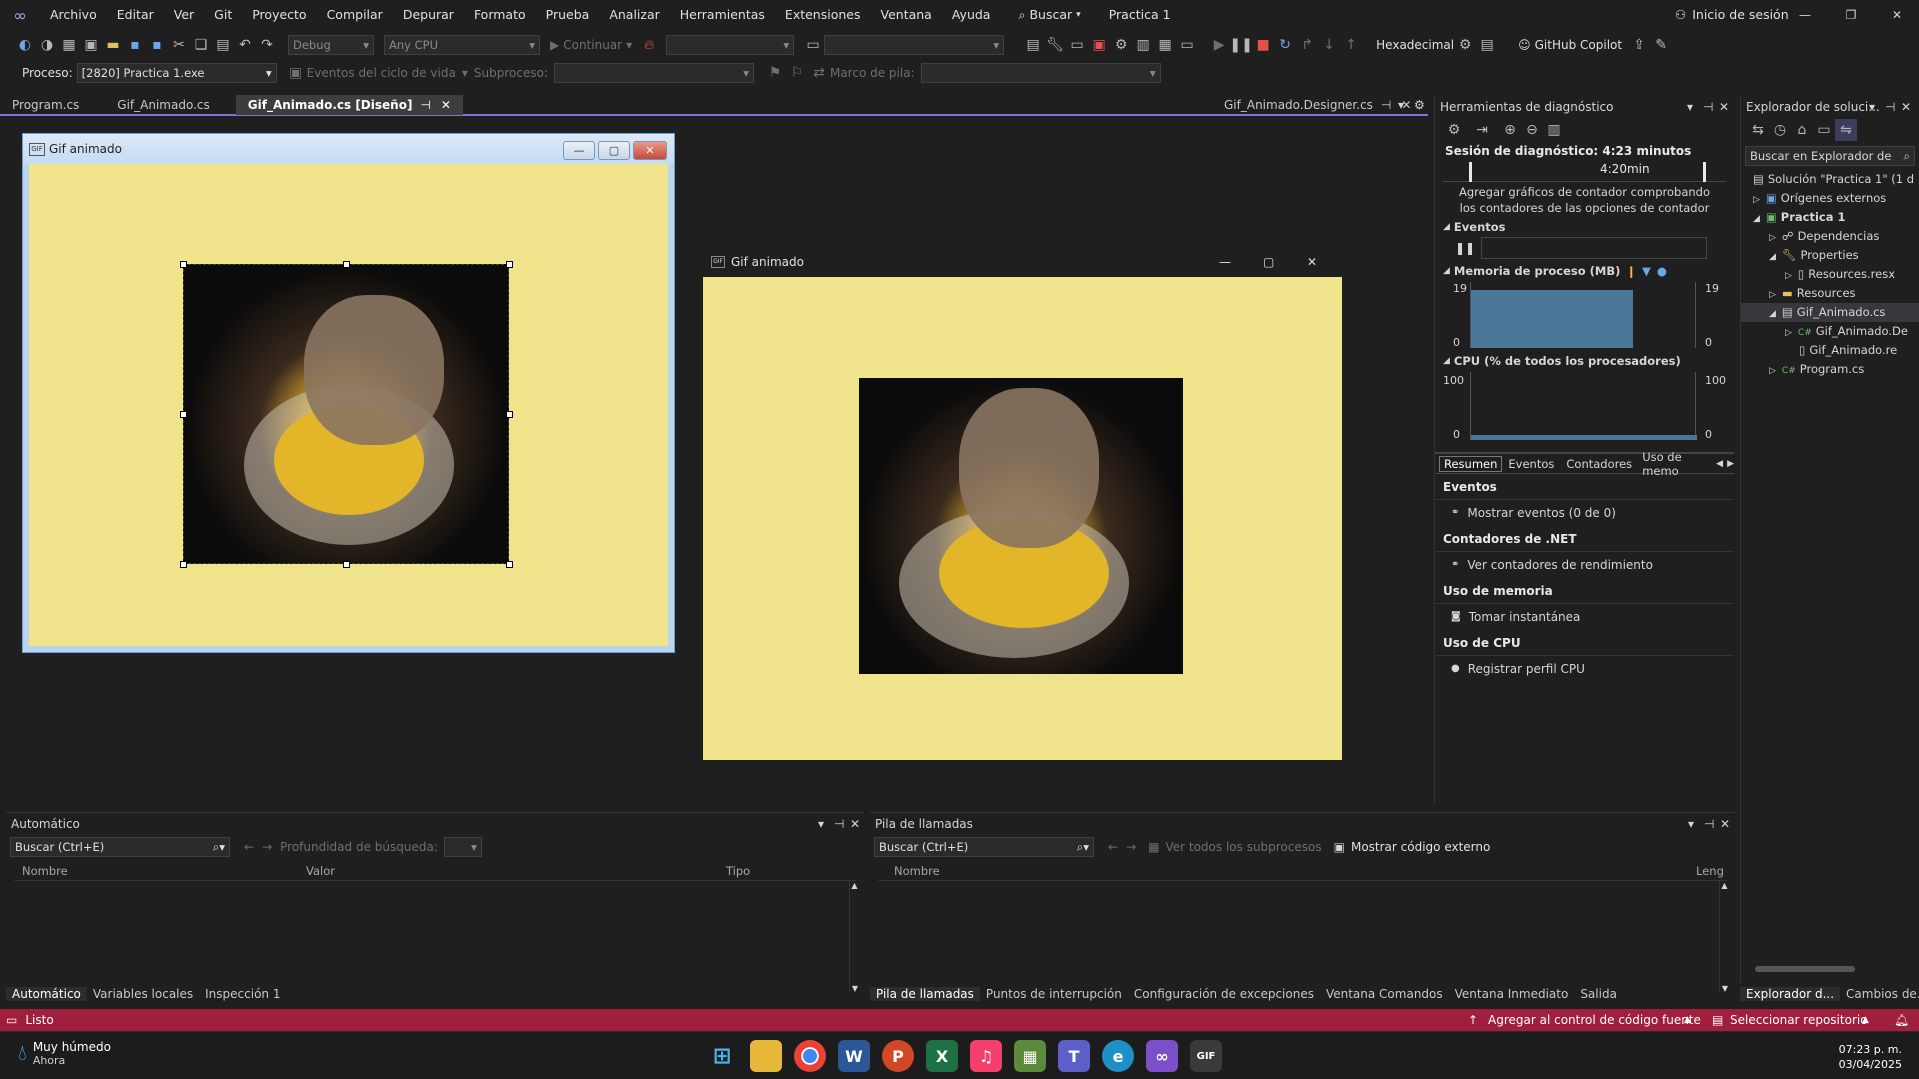 The height and width of the screenshot is (1079, 1919). What do you see at coordinates (157, 45) in the screenshot?
I see `save-all-icon: ▪` at bounding box center [157, 45].